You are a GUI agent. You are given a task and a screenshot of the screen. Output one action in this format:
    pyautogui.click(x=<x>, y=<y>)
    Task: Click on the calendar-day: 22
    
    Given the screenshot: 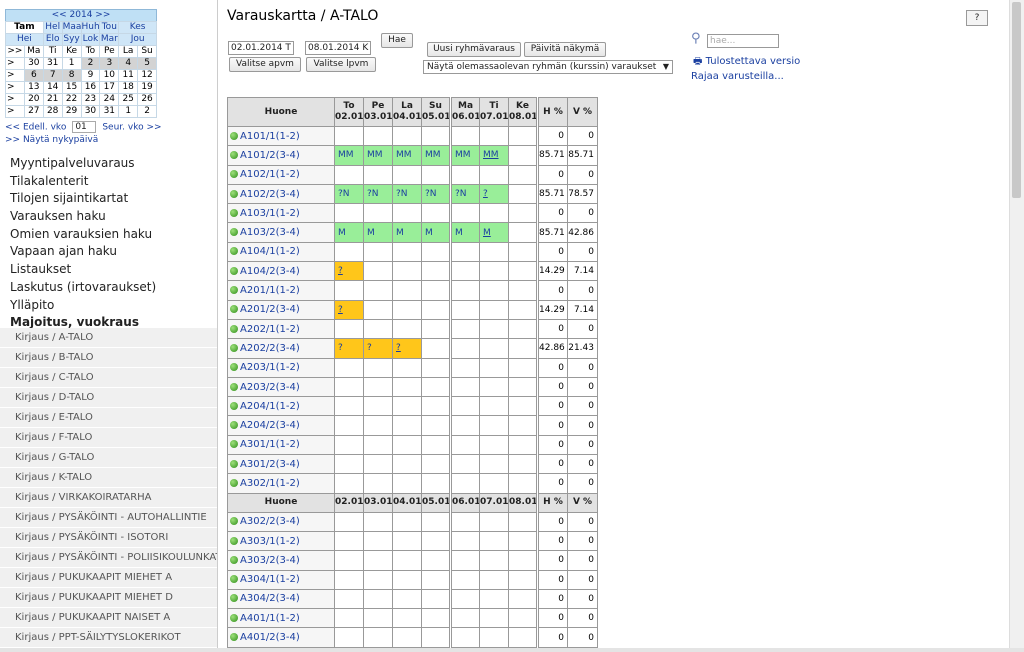 What is the action you would take?
    pyautogui.click(x=71, y=99)
    